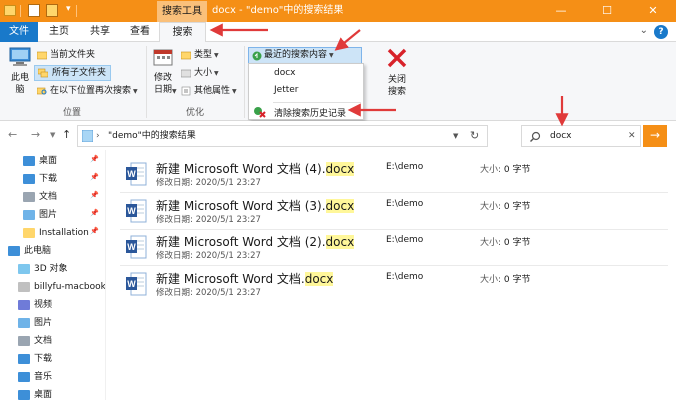 This screenshot has height=400, width=676. Describe the element at coordinates (194, 113) in the screenshot. I see `refine-group-label: 优化` at that location.